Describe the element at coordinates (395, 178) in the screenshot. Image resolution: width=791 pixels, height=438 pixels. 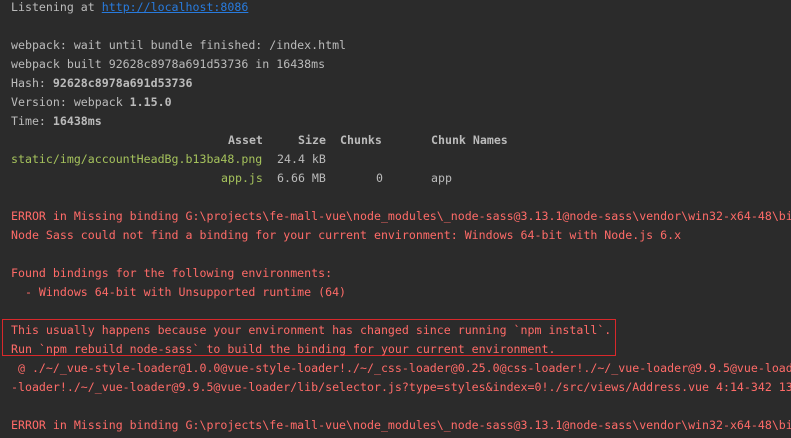
I see `table-row: app.js 6.66 MB 0 app` at that location.